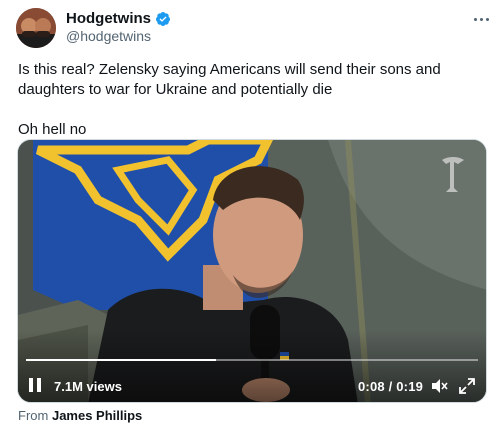 The image size is (496, 431). I want to click on verified-badge-icon, so click(162, 18).